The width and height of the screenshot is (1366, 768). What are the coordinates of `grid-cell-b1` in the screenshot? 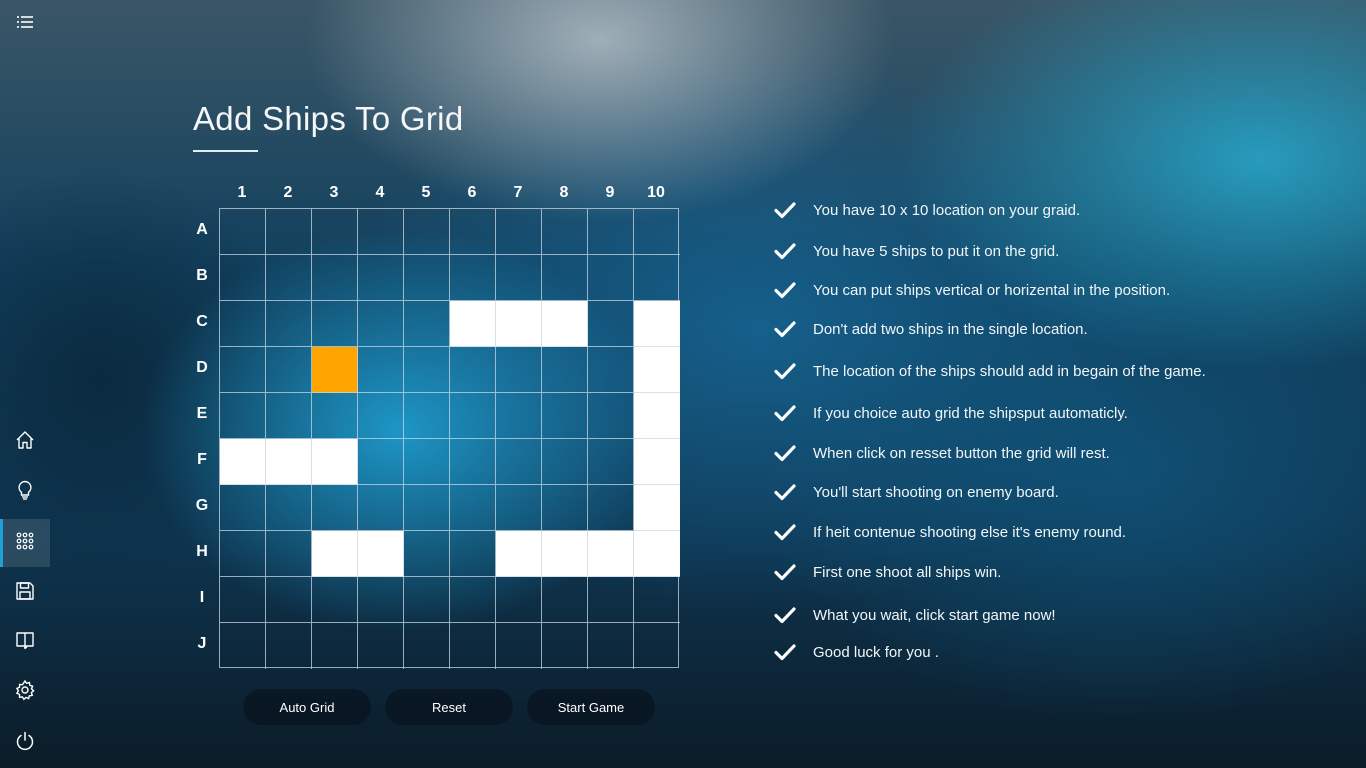 It's located at (243, 278).